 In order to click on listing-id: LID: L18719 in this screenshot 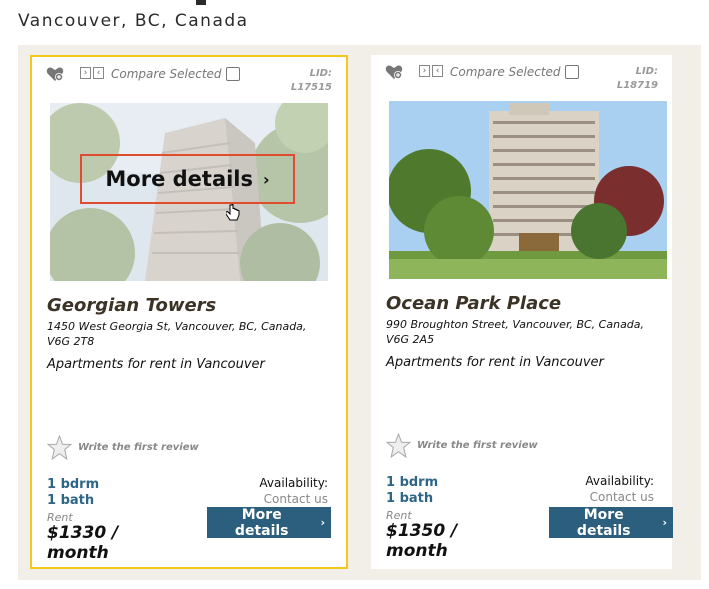, I will do `click(637, 79)`.